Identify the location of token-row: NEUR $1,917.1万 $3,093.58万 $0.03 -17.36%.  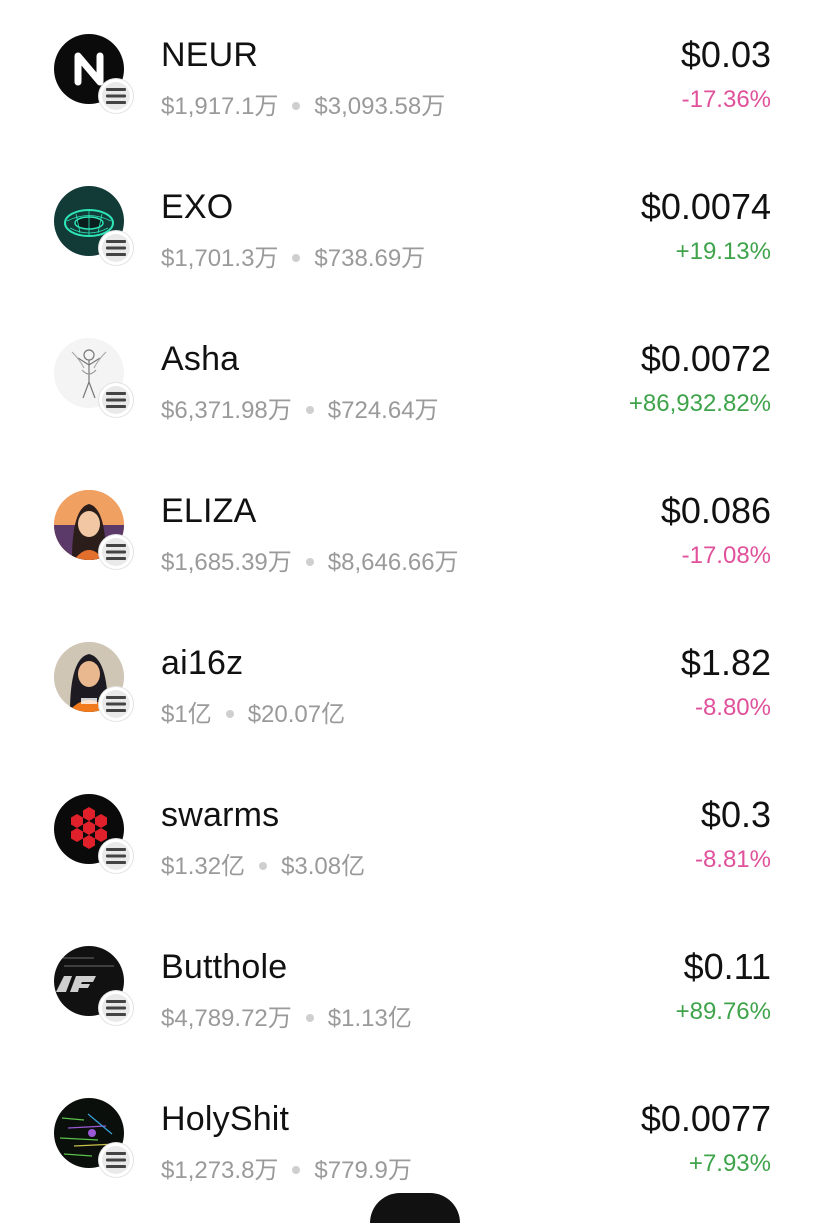
(412, 76).